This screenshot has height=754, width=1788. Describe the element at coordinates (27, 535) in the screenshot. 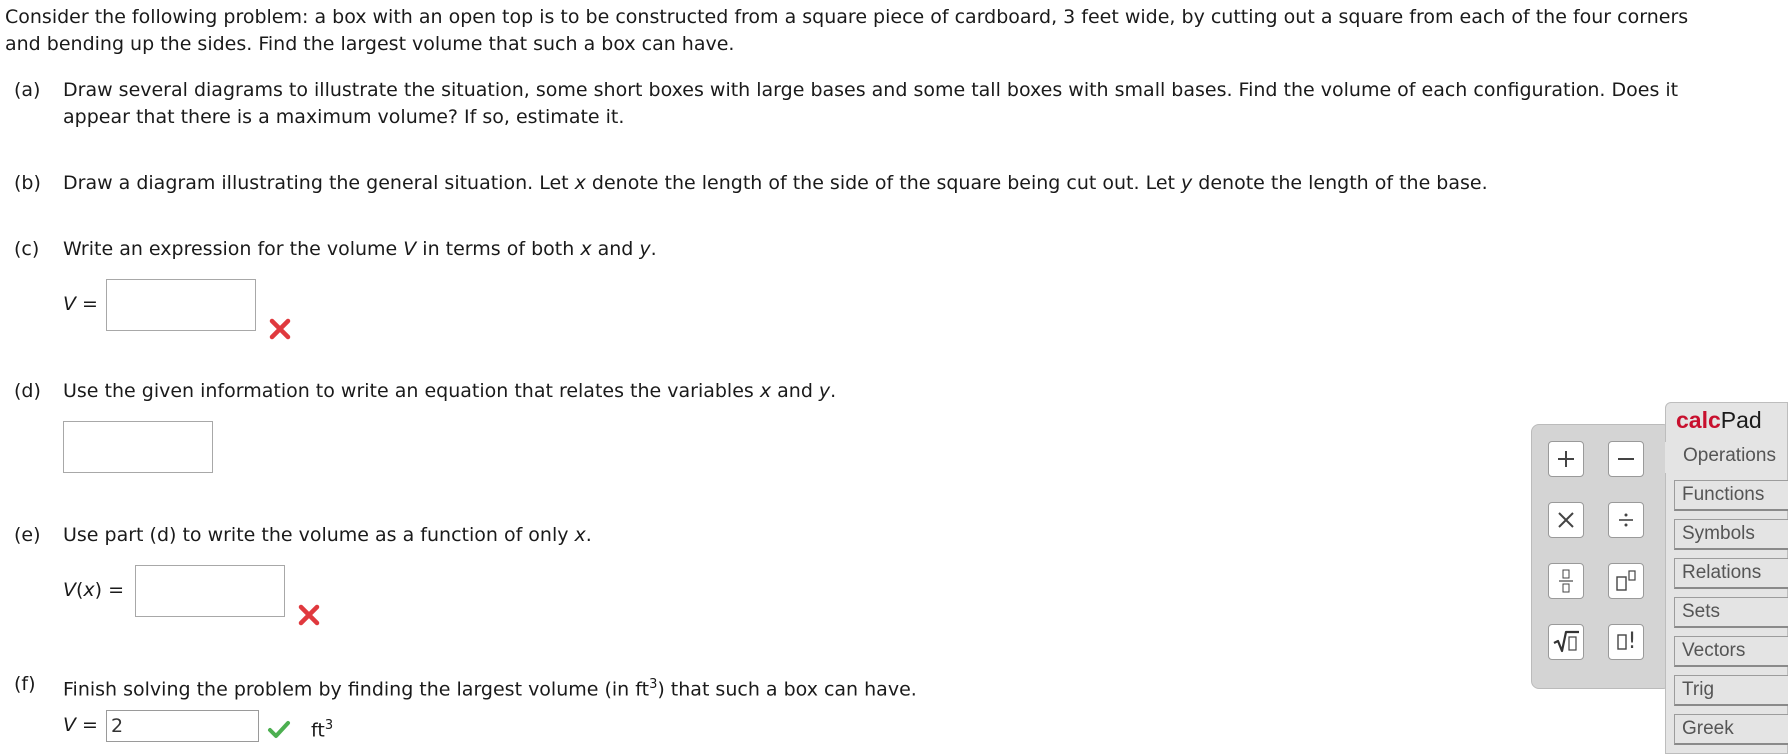

I see `part-e-letter: (e)` at that location.